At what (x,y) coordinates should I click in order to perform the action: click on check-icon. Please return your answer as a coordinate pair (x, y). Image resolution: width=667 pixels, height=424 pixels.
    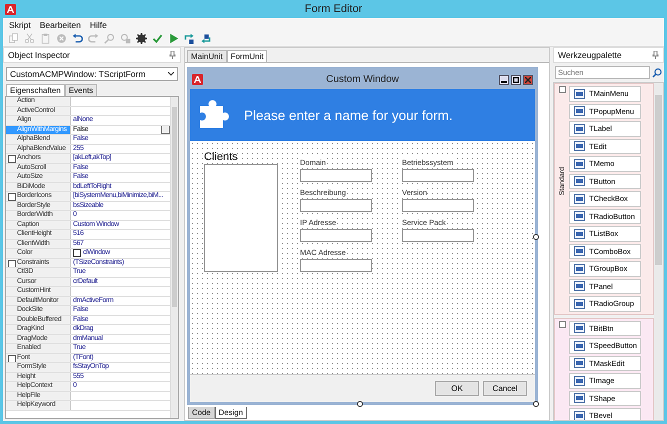
    Looking at the image, I should click on (157, 39).